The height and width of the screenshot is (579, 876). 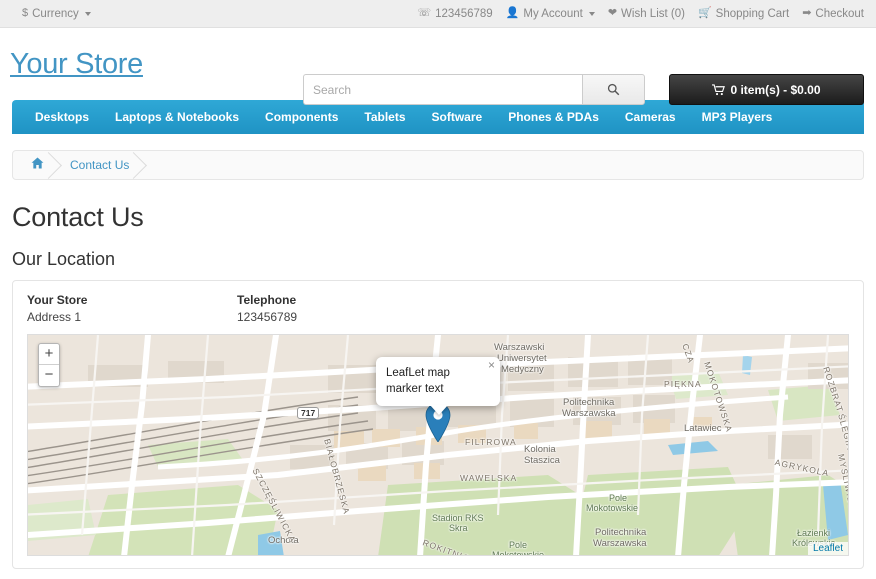 What do you see at coordinates (177, 117) in the screenshot?
I see `nav-item-laptops-notebooks: Laptops & Notebooks` at bounding box center [177, 117].